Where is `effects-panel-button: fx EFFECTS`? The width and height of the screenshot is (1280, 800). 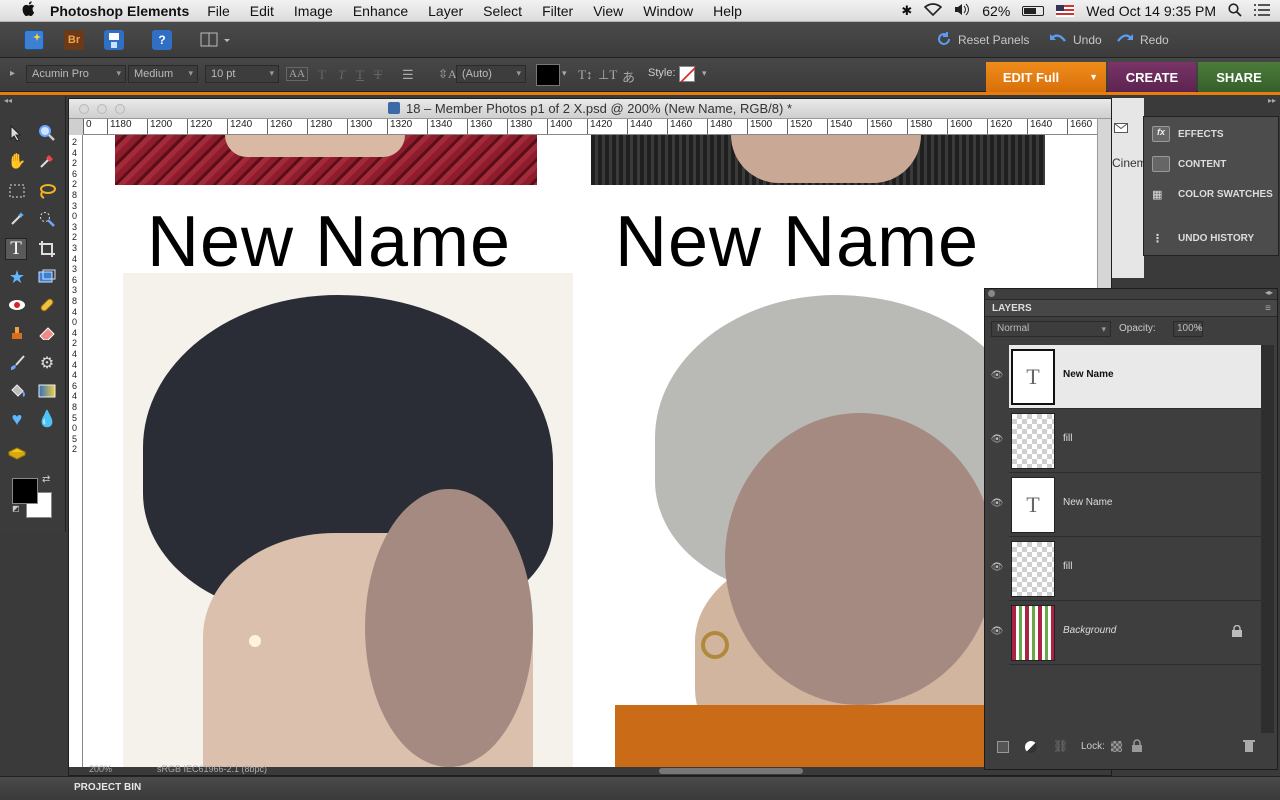 effects-panel-button: fx EFFECTS is located at coordinates (1214, 134).